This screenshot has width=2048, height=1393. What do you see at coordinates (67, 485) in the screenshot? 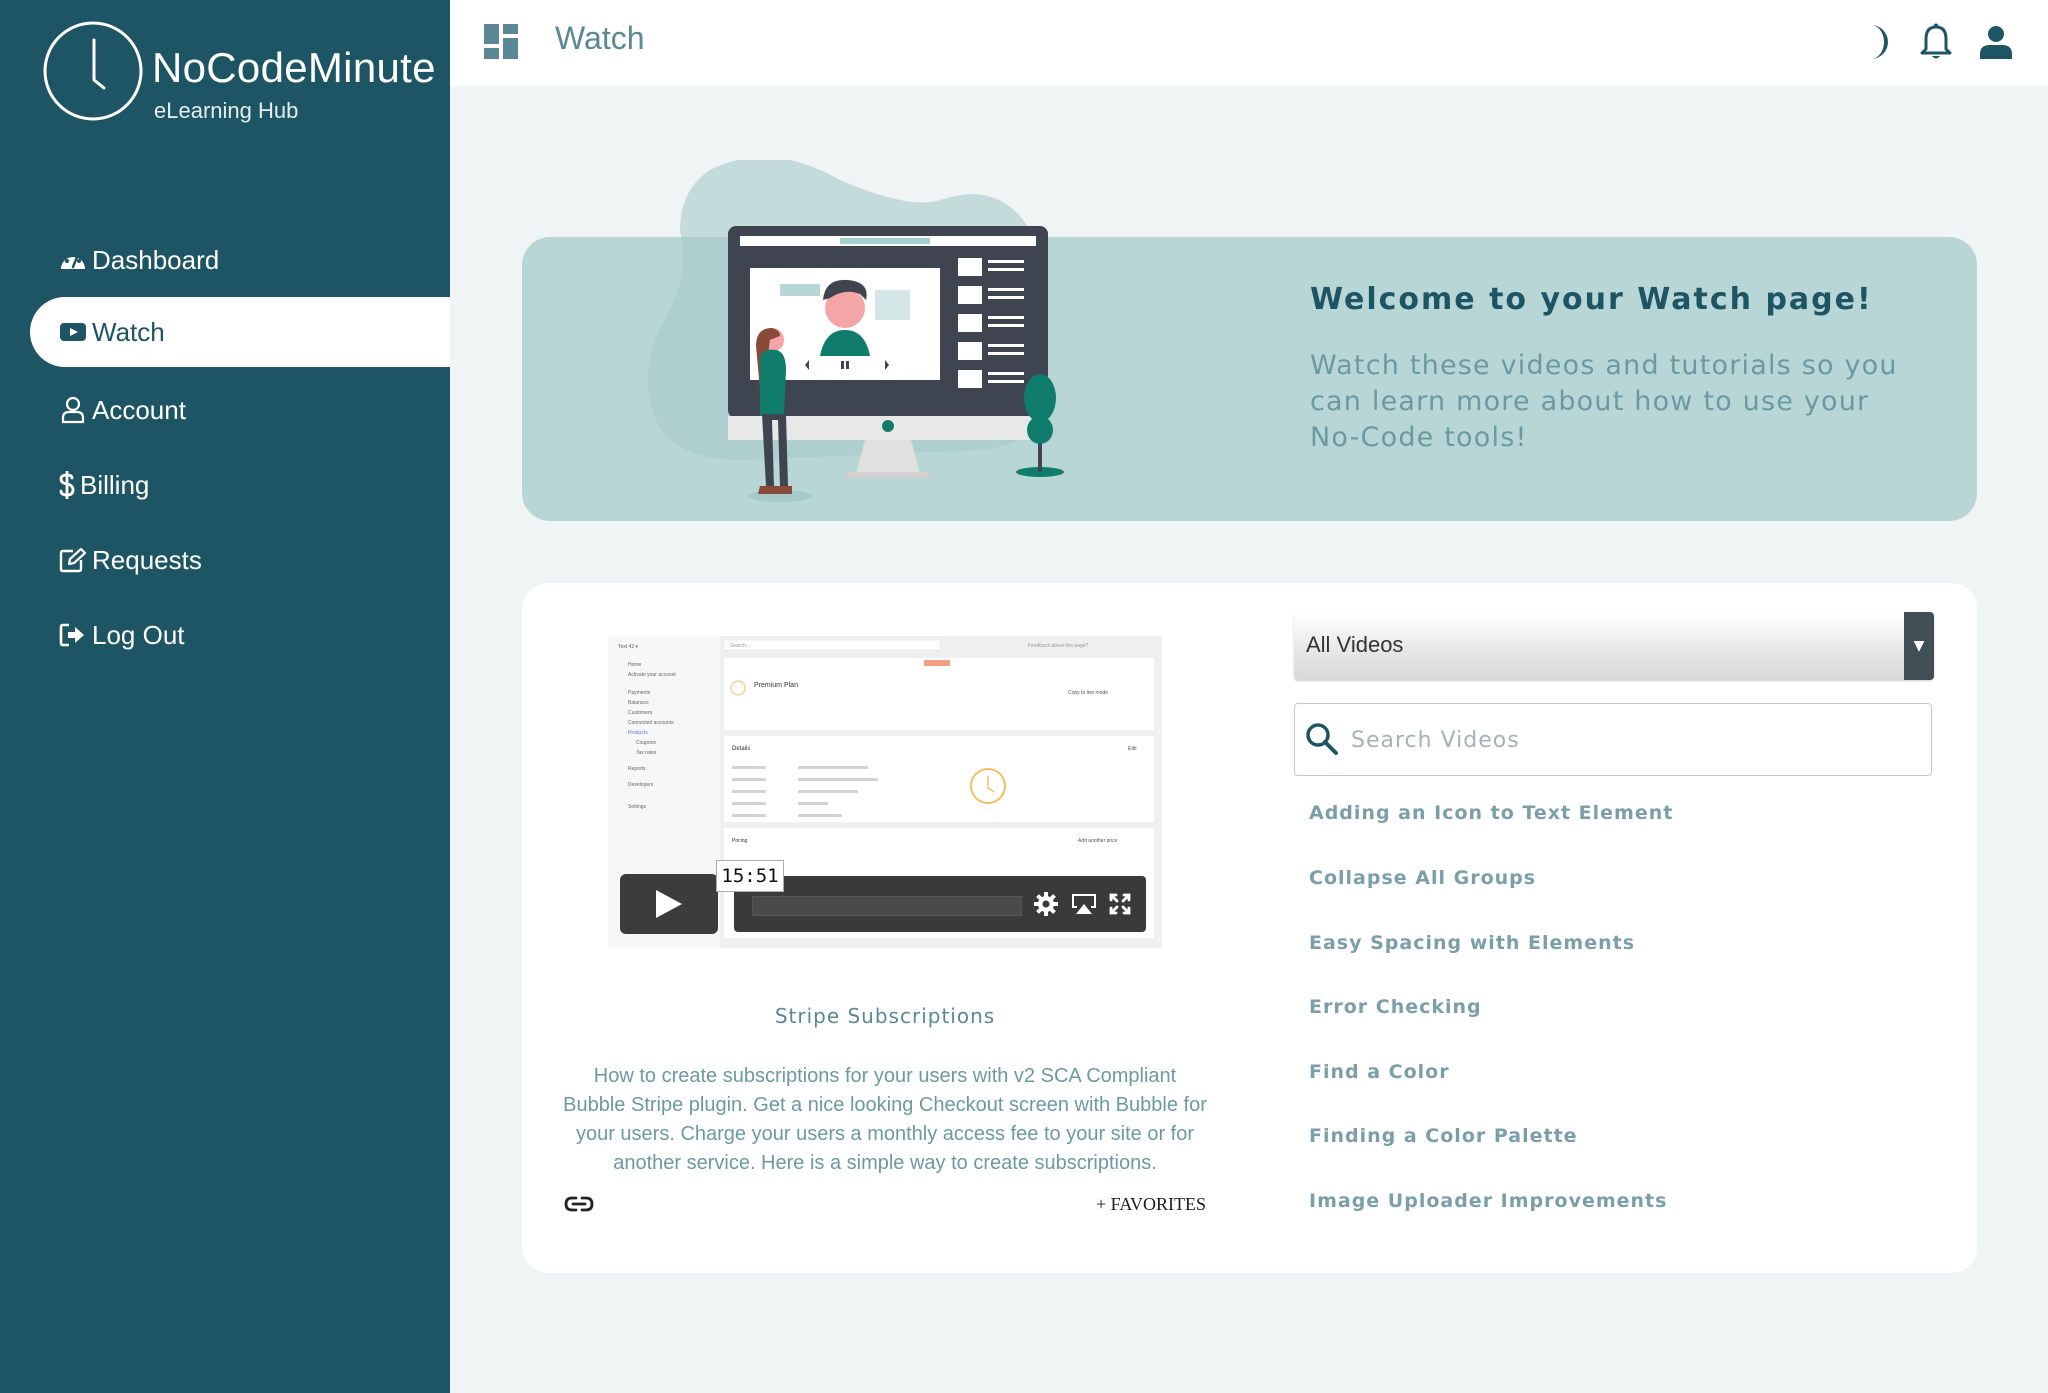
I see `dollar-icon` at bounding box center [67, 485].